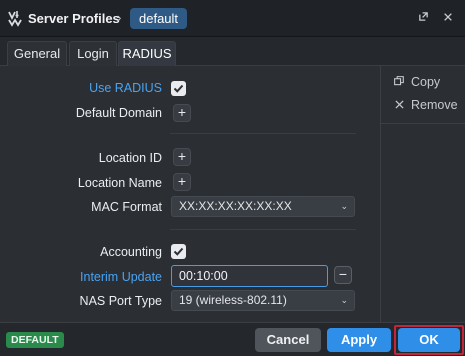  I want to click on window-title: Server Profiles, so click(74, 18).